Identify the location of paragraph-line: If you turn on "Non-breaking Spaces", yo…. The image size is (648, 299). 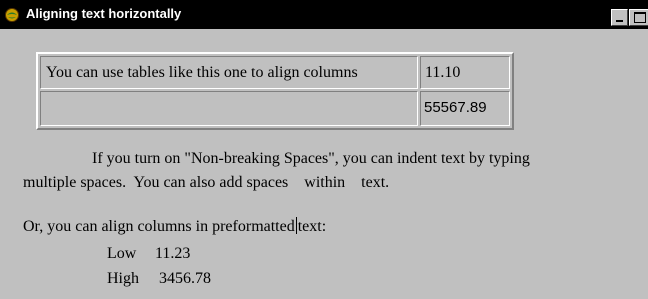
(311, 158).